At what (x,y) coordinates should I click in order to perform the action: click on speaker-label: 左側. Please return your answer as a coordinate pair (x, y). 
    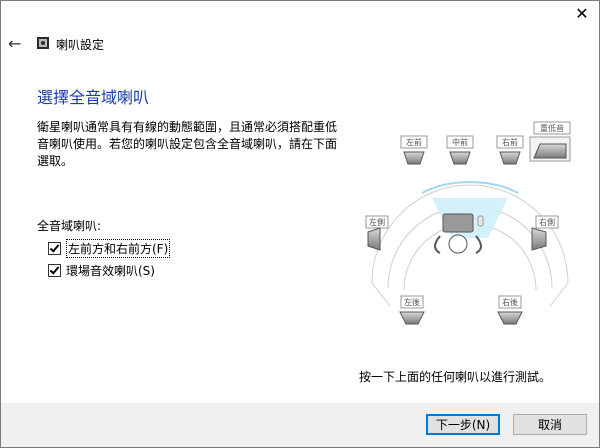
    Looking at the image, I should click on (377, 222).